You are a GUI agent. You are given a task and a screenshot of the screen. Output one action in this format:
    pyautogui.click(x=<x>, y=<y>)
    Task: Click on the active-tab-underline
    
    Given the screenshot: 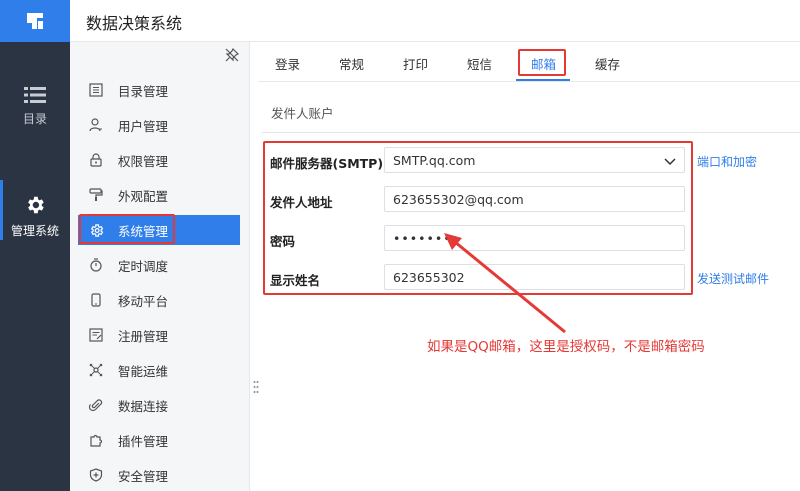 What is the action you would take?
    pyautogui.click(x=543, y=80)
    